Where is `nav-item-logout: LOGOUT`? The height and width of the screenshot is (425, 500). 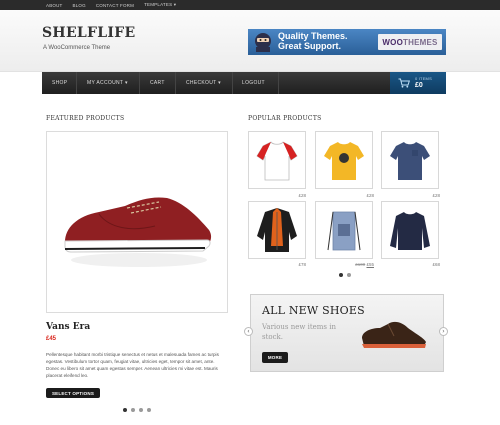 nav-item-logout: LOGOUT is located at coordinates (253, 83).